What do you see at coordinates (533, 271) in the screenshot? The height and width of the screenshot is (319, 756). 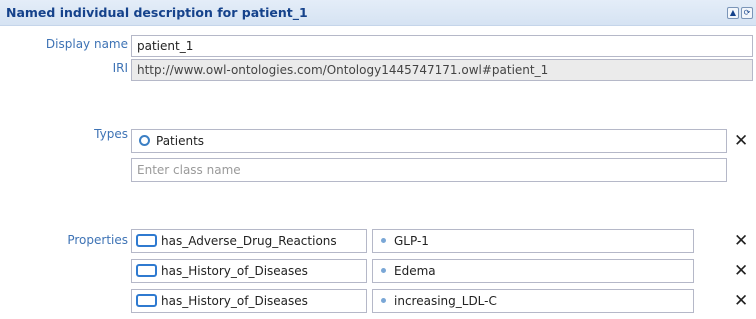 I see `property-value-field: Edema` at bounding box center [533, 271].